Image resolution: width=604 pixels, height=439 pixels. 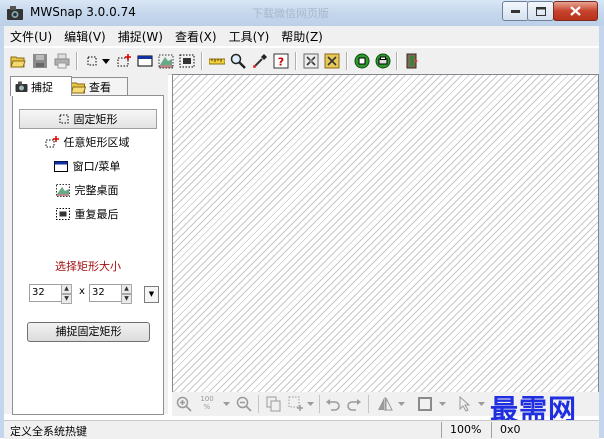 I want to click on tab-capture-label: 捕捉, so click(x=42, y=87).